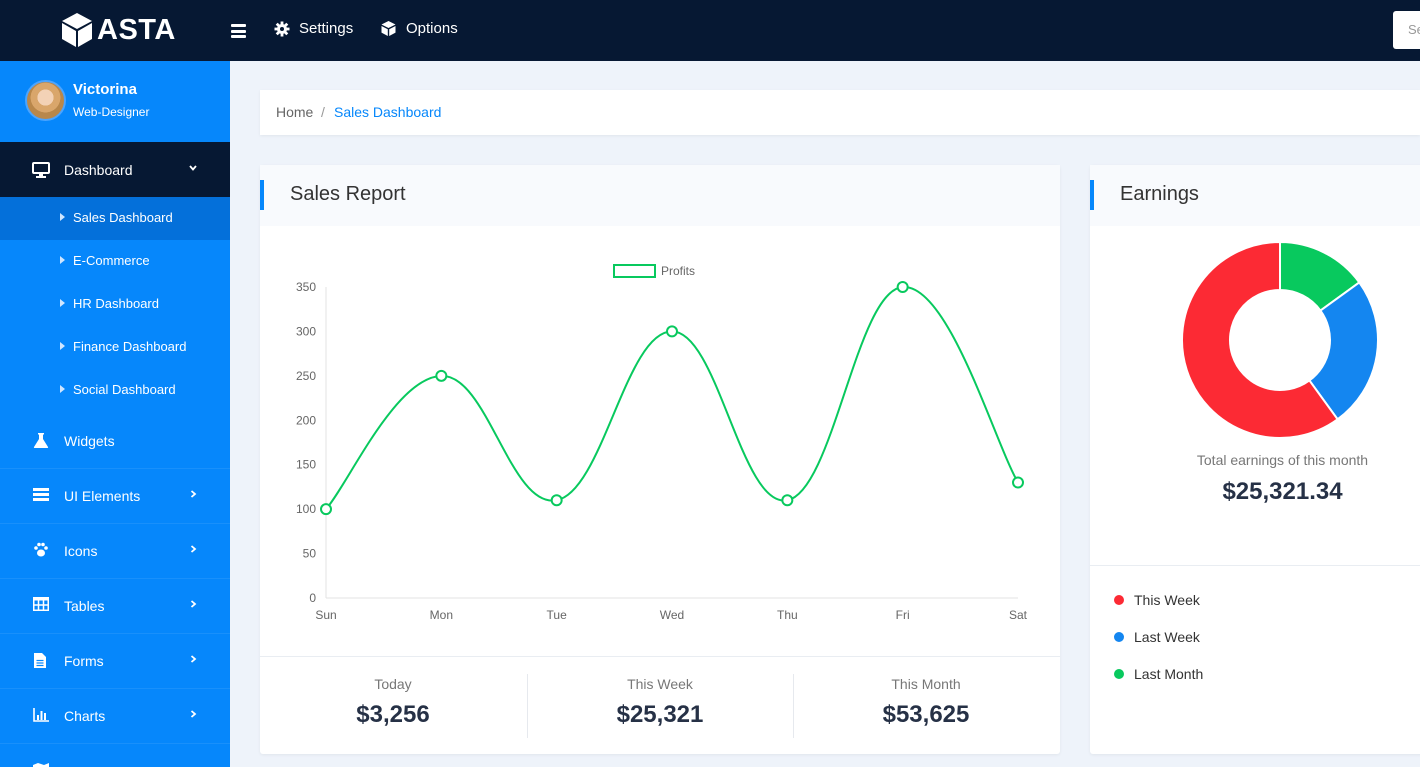  Describe the element at coordinates (678, 271) in the screenshot. I see `legend-label: Profits` at that location.